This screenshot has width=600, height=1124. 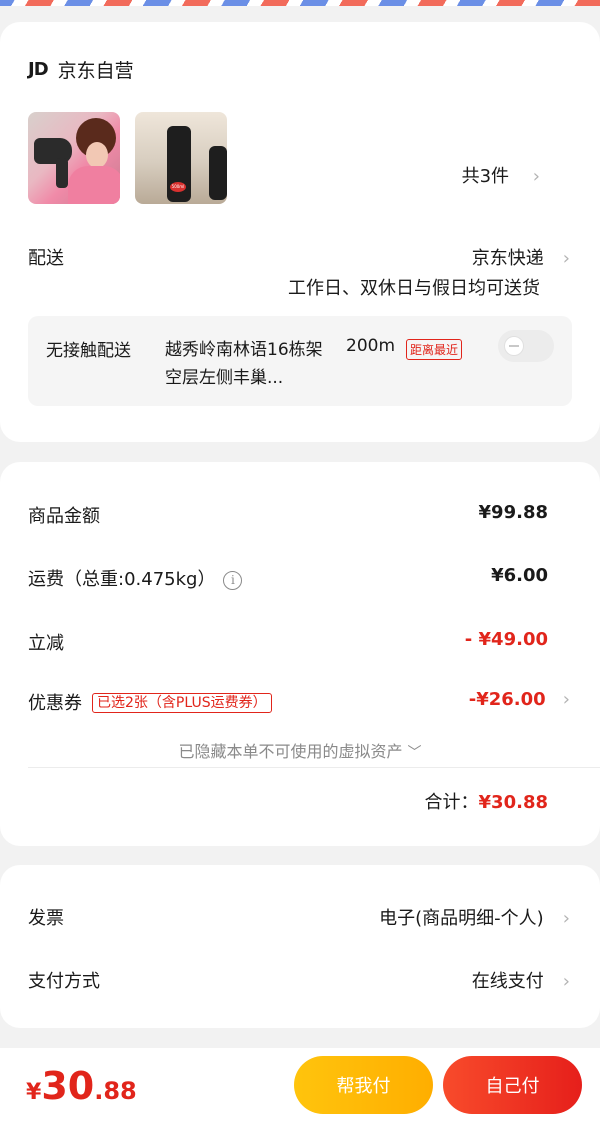 What do you see at coordinates (233, 580) in the screenshot?
I see `info-icon: i` at bounding box center [233, 580].